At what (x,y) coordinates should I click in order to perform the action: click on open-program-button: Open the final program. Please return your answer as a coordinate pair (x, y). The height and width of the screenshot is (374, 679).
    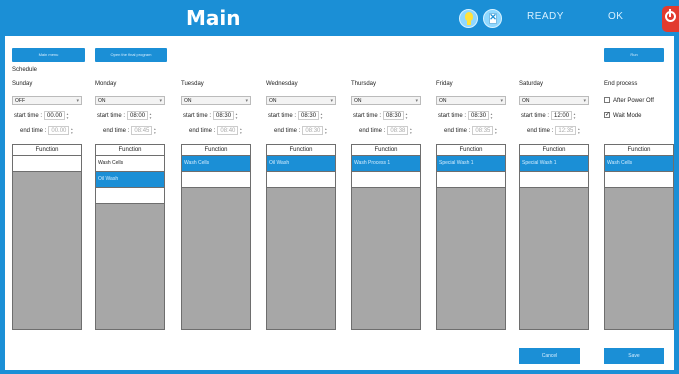
    Looking at the image, I should click on (131, 55).